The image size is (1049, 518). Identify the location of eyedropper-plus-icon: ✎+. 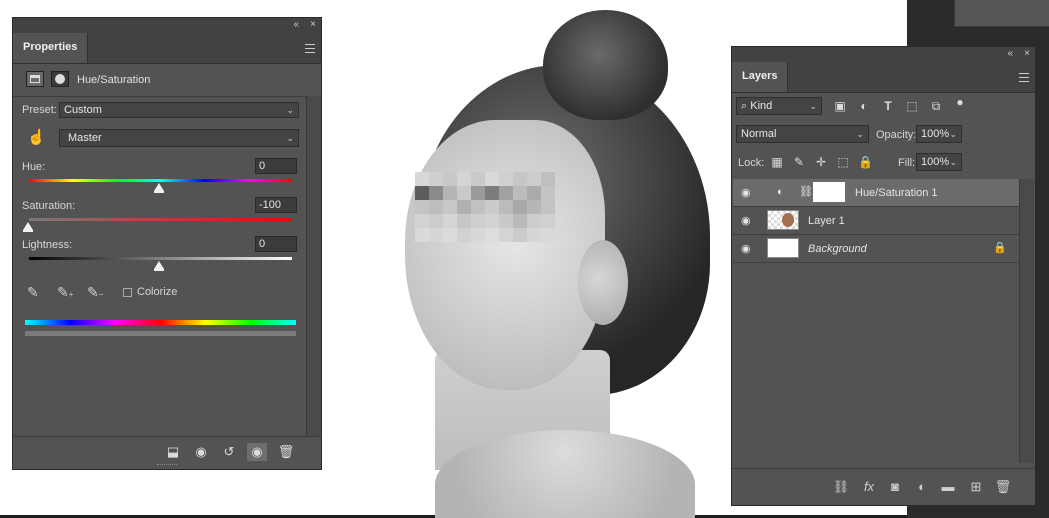
(65, 292).